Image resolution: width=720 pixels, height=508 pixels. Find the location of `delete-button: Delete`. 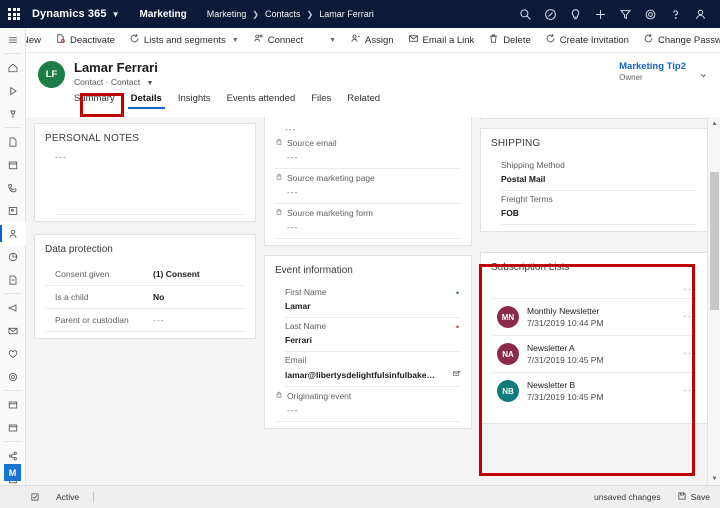

delete-button: Delete is located at coordinates (509, 40).